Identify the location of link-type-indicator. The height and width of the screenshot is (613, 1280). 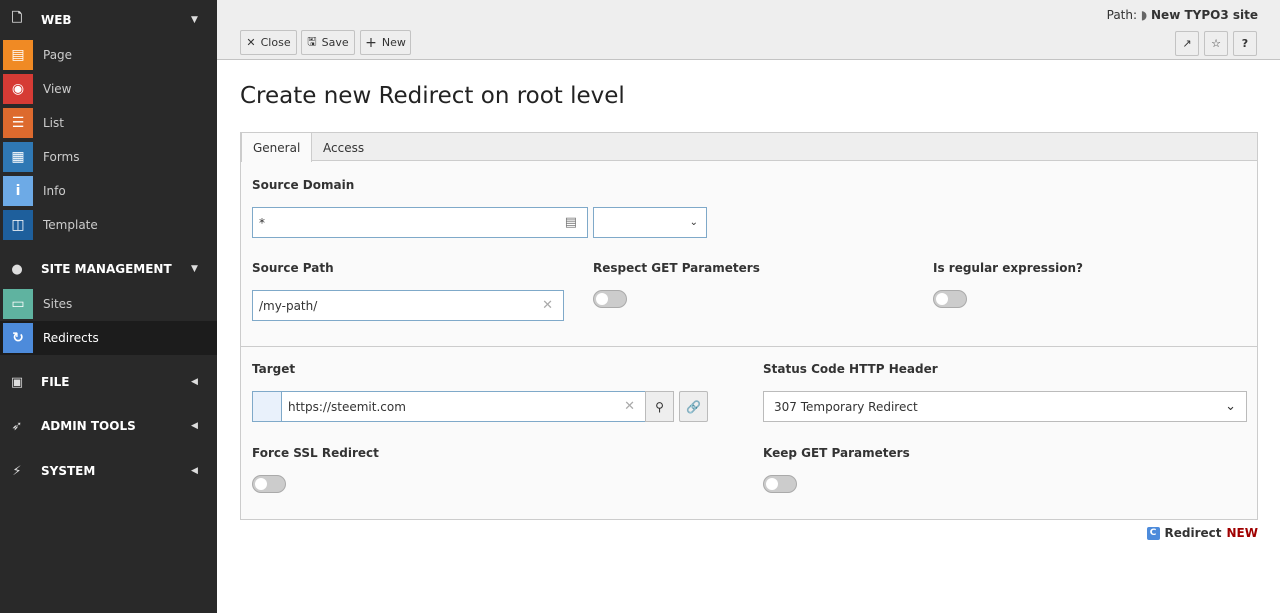
(267, 406).